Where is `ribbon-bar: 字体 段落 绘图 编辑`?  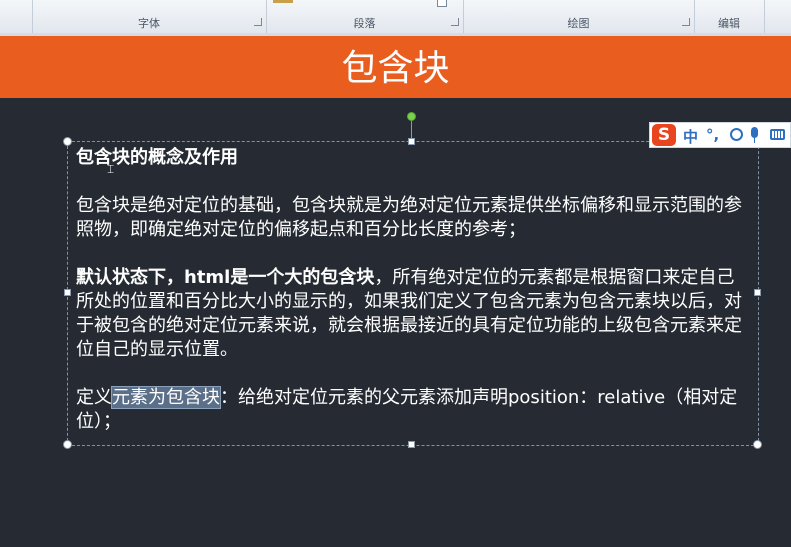
ribbon-bar: 字体 段落 绘图 编辑 is located at coordinates (395, 17).